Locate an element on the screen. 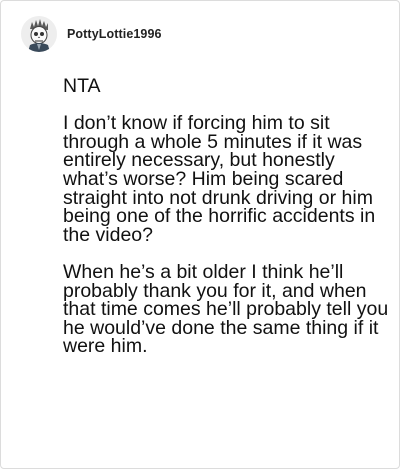  ghost-rider-avatar-icon is located at coordinates (39, 34).